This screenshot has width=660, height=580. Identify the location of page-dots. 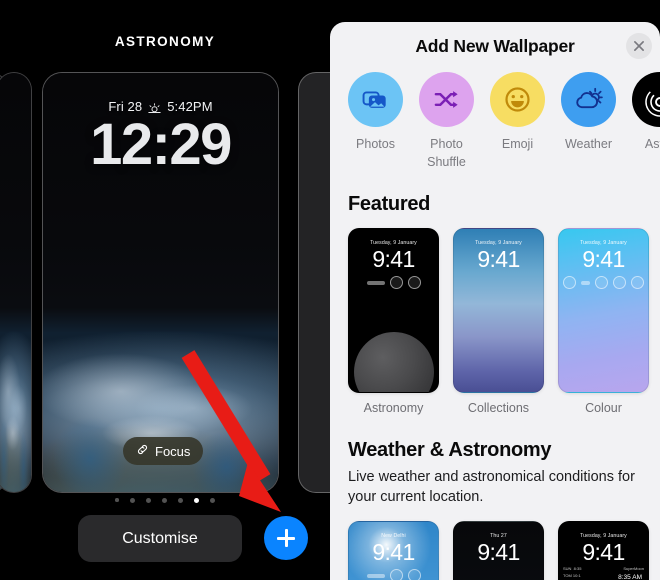
(165, 500).